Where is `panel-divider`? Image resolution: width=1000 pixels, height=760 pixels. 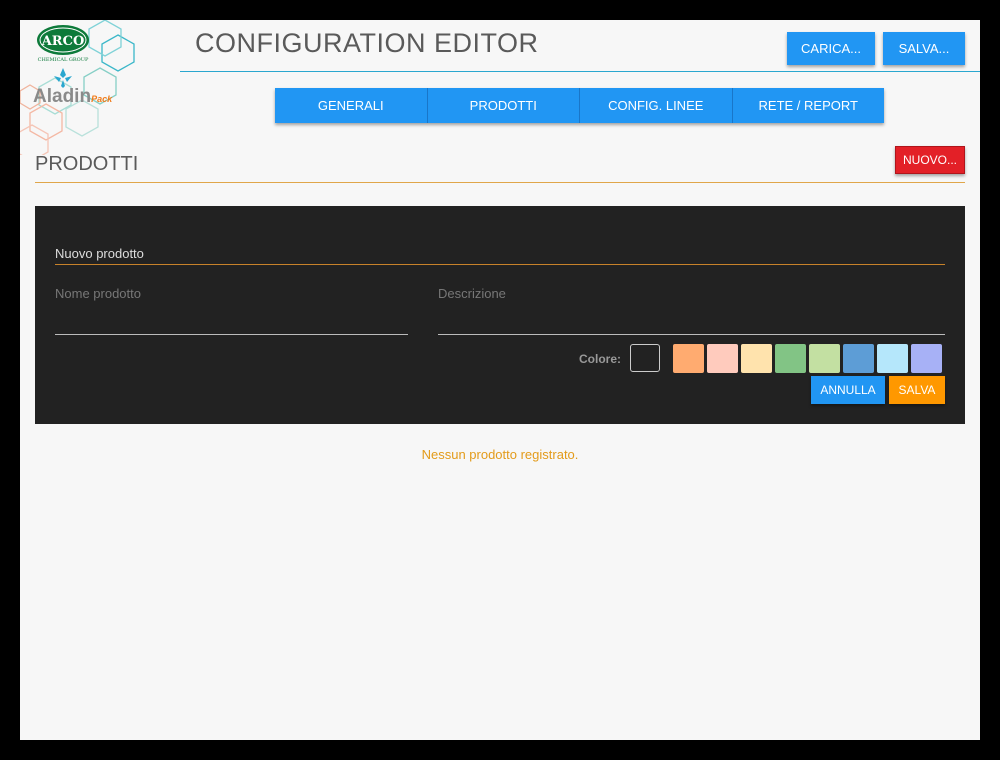
panel-divider is located at coordinates (500, 264).